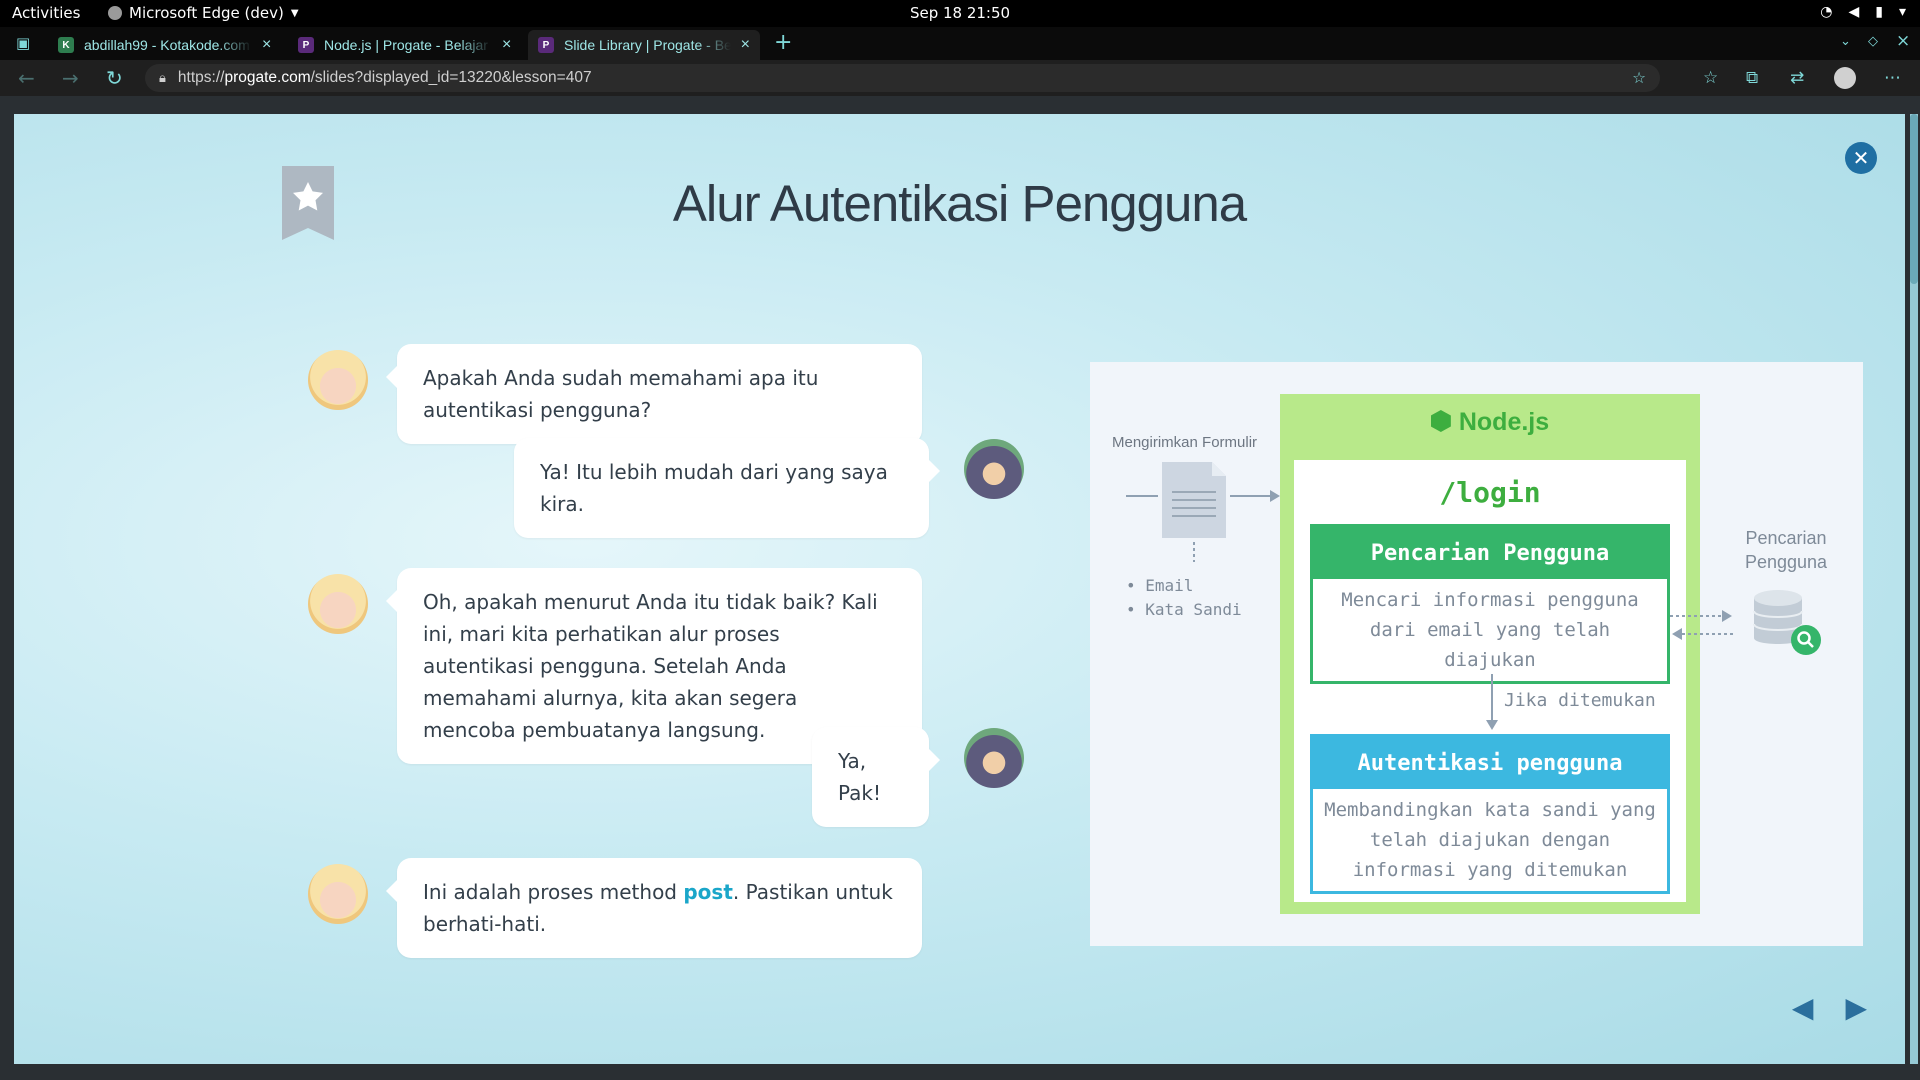 Image resolution: width=1920 pixels, height=1080 pixels. Describe the element at coordinates (1902, 12) in the screenshot. I see `power-menu-icon: ▾` at that location.